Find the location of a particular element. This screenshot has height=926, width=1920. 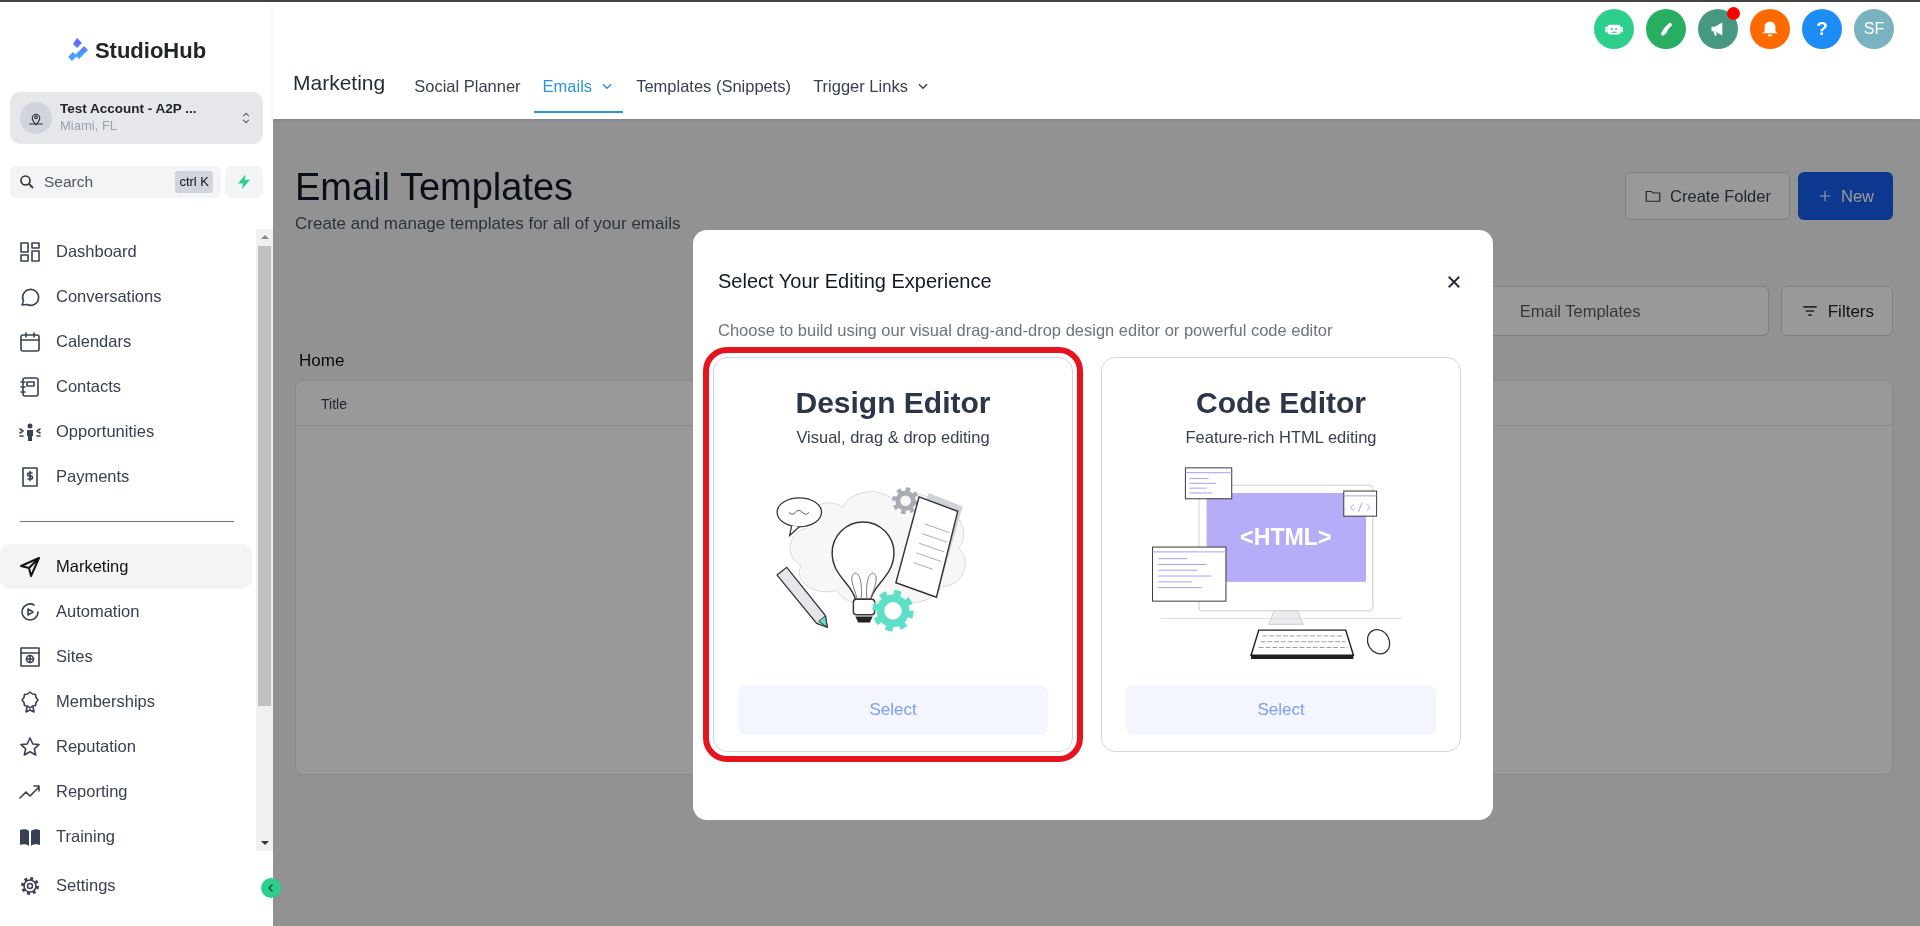

code-editor-card: Code Editor Feature-rich HTML editing <HTML> Select is located at coordinates (1281, 554).